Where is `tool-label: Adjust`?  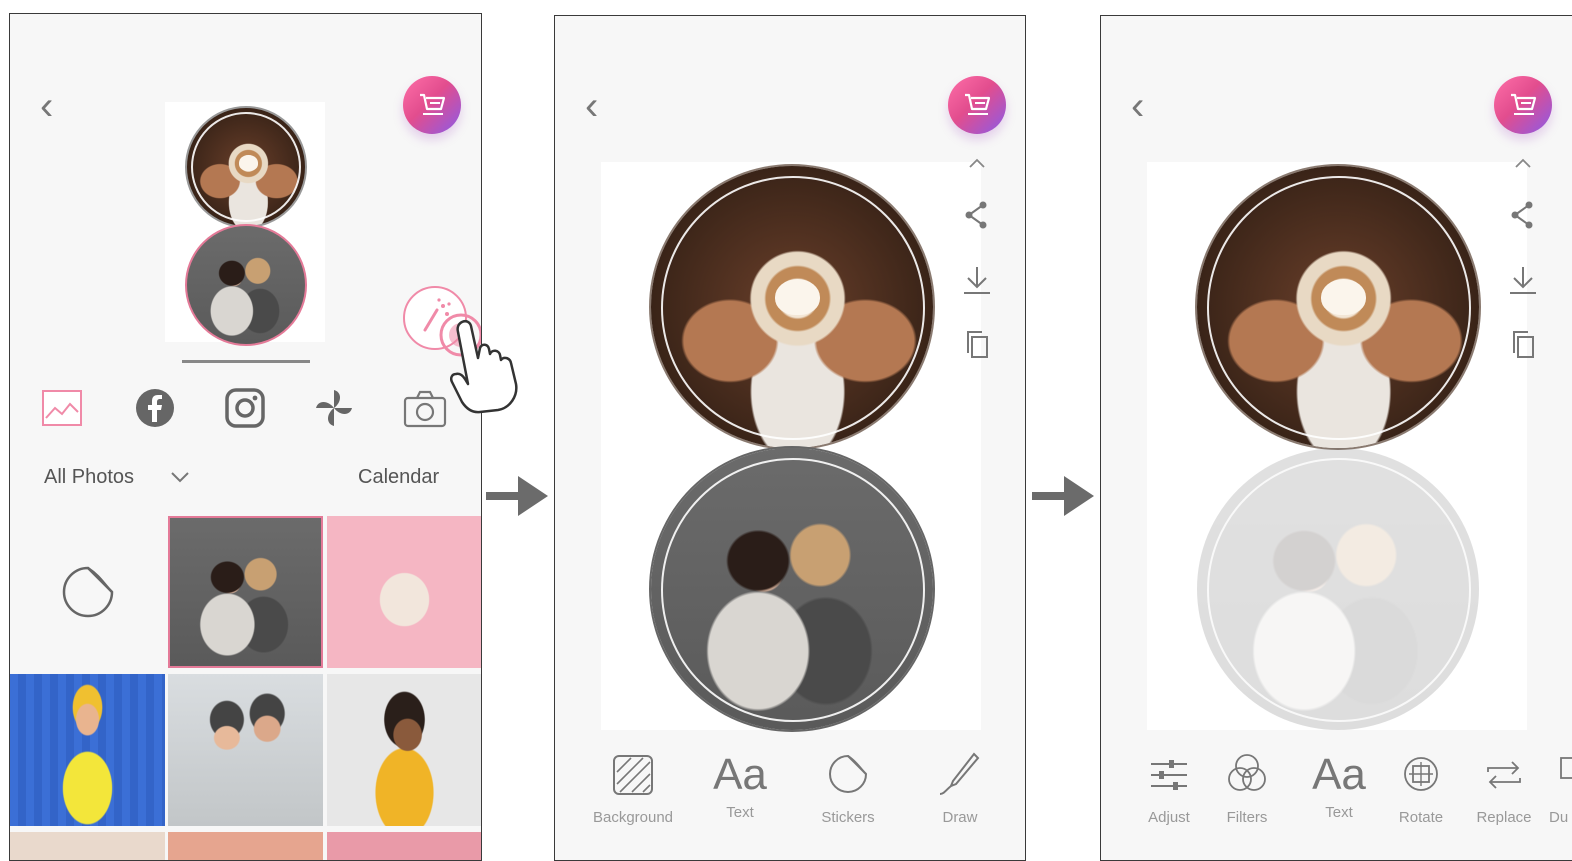 tool-label: Adjust is located at coordinates (1169, 817).